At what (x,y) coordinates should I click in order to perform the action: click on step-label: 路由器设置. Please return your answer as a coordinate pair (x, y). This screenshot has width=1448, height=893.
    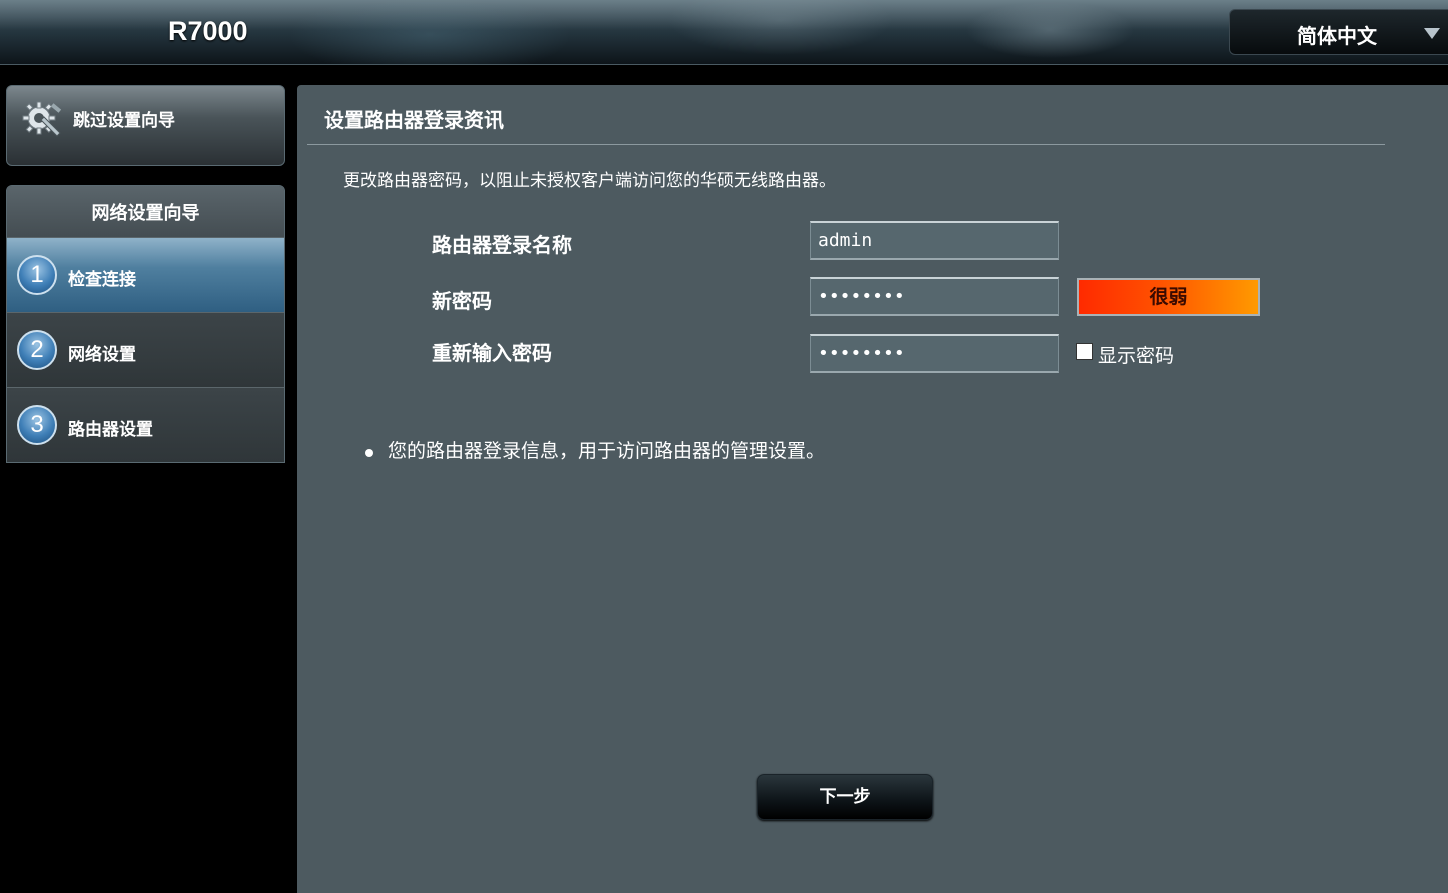
    Looking at the image, I should click on (110, 430).